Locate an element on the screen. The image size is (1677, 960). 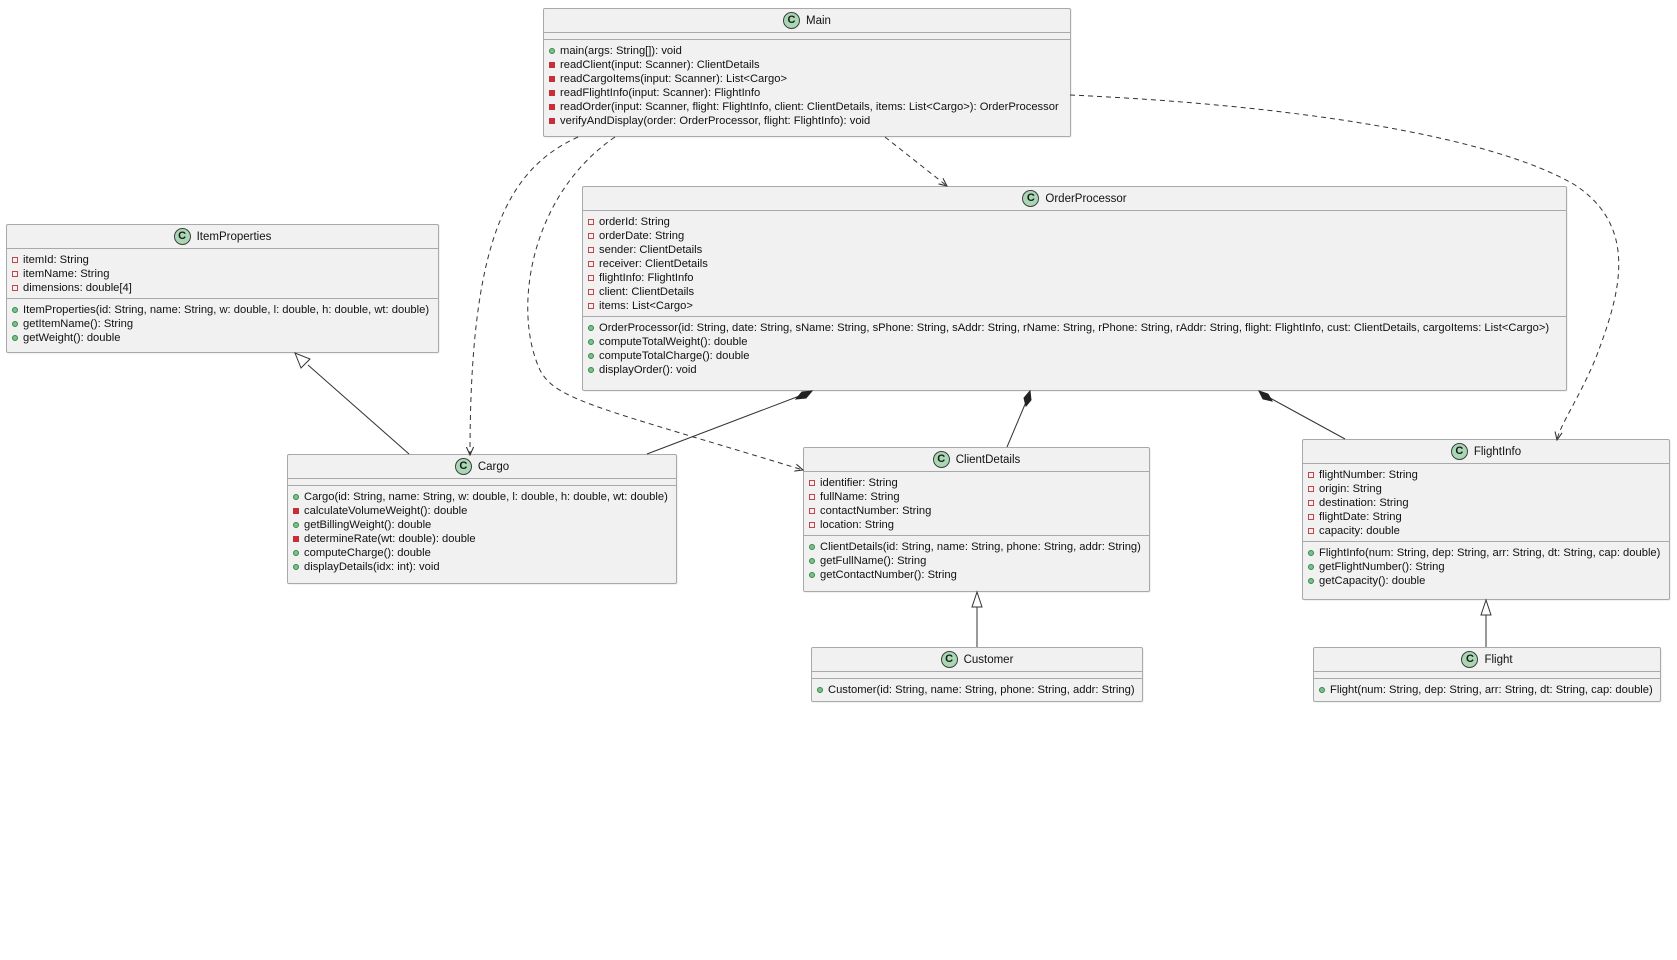
field-text: itemId: String is located at coordinates (56, 260).